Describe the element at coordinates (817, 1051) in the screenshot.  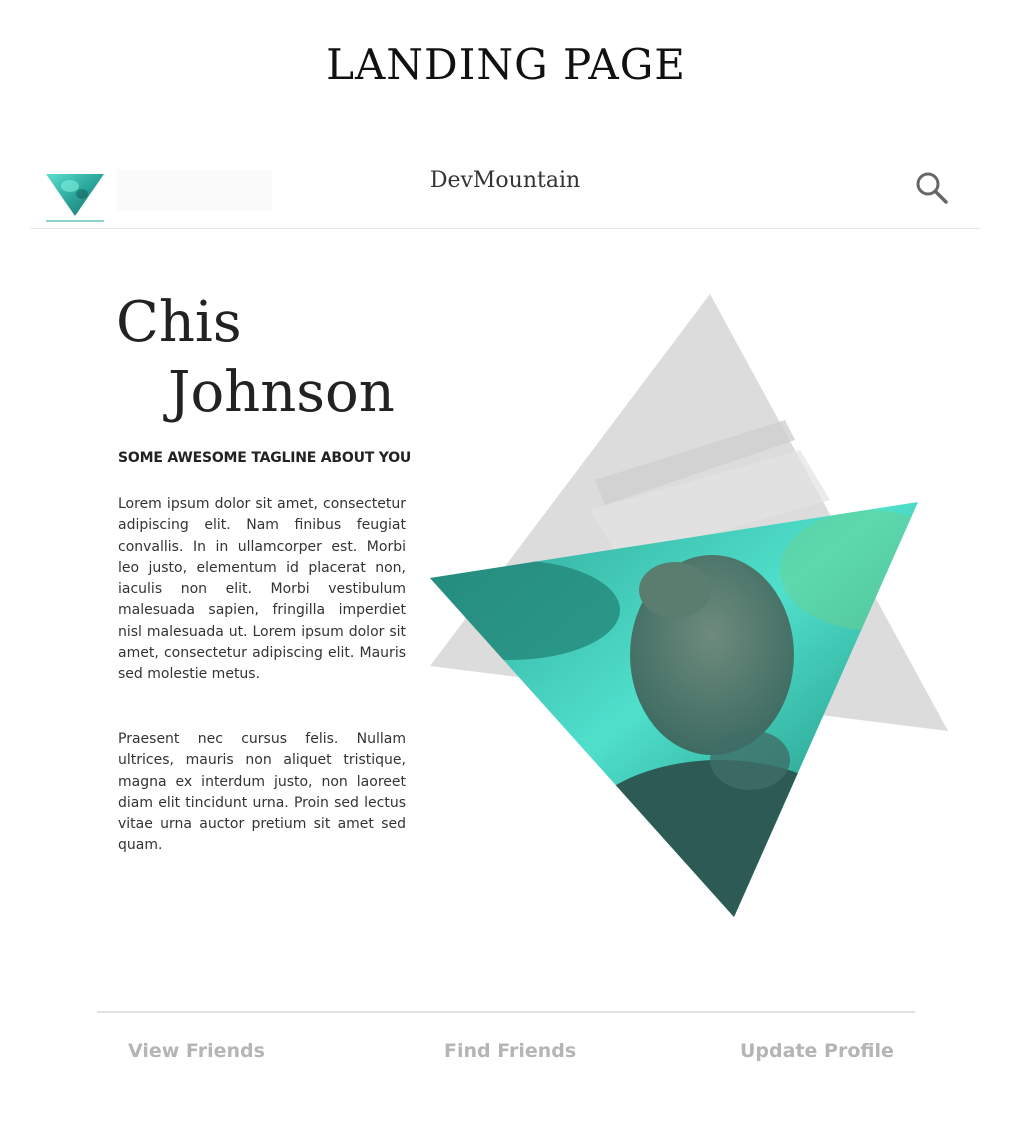
I see `update-profile-link: Update Profile` at that location.